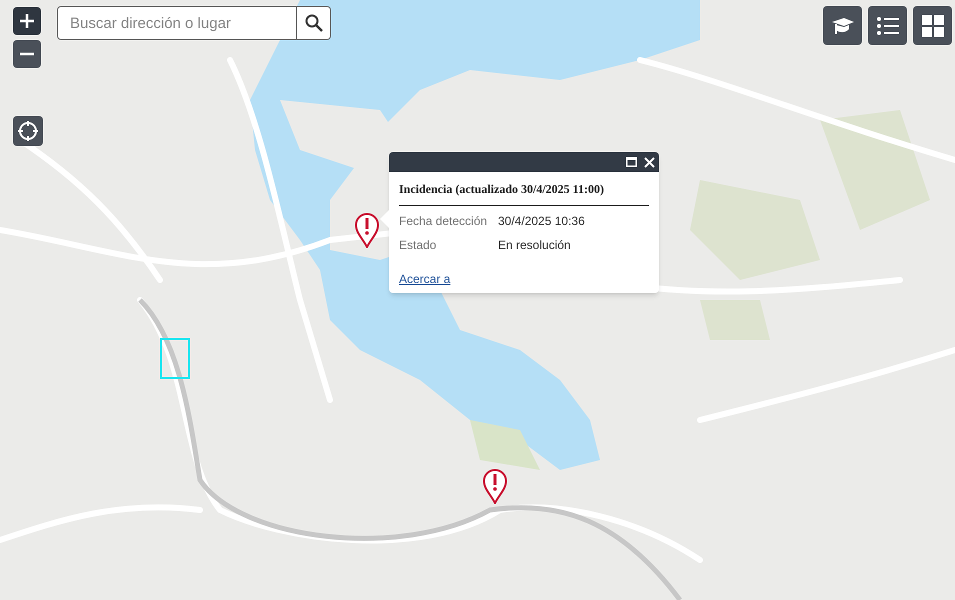 The height and width of the screenshot is (600, 955). I want to click on list-icon, so click(887, 26).